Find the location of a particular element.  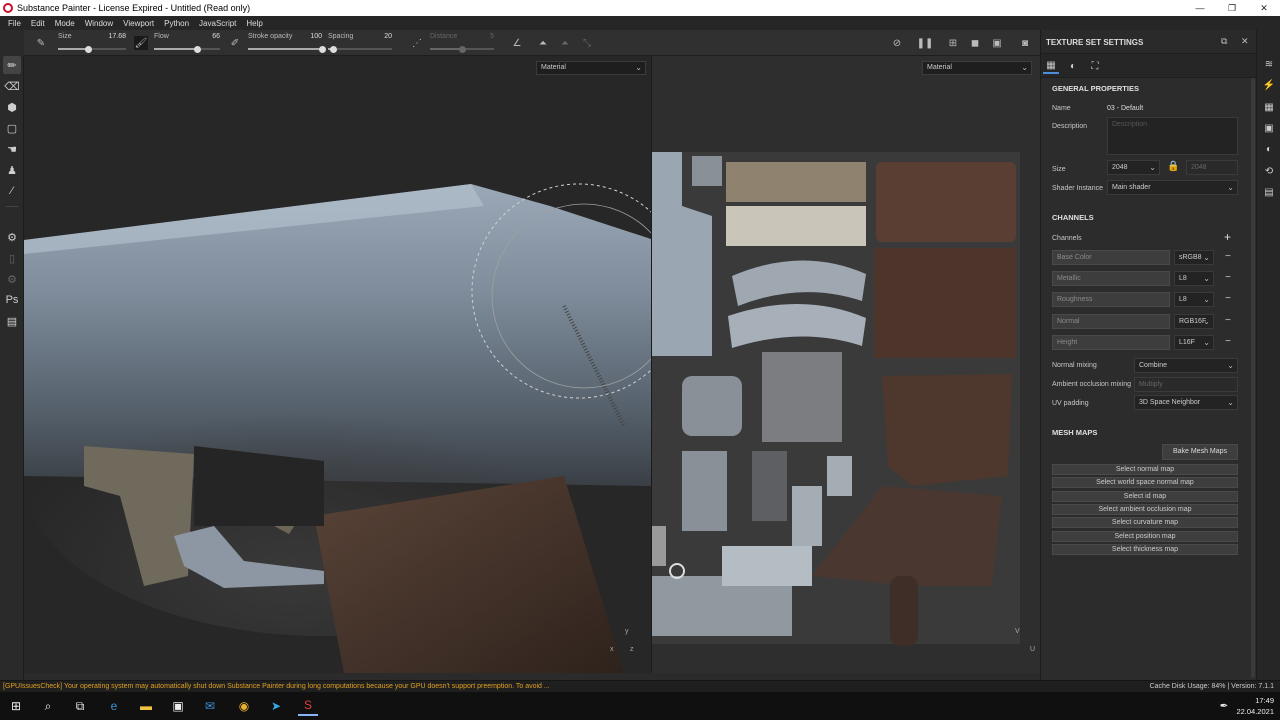

smudge-tool-icon: ☚ is located at coordinates (12, 149).